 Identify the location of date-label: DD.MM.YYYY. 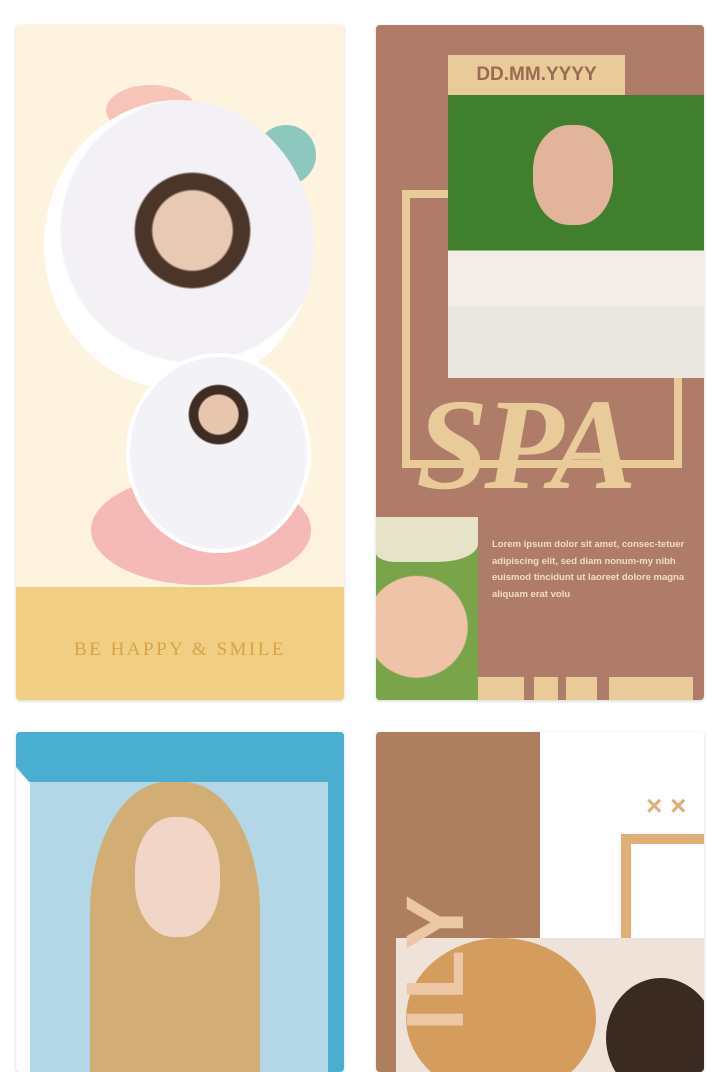
(536, 75).